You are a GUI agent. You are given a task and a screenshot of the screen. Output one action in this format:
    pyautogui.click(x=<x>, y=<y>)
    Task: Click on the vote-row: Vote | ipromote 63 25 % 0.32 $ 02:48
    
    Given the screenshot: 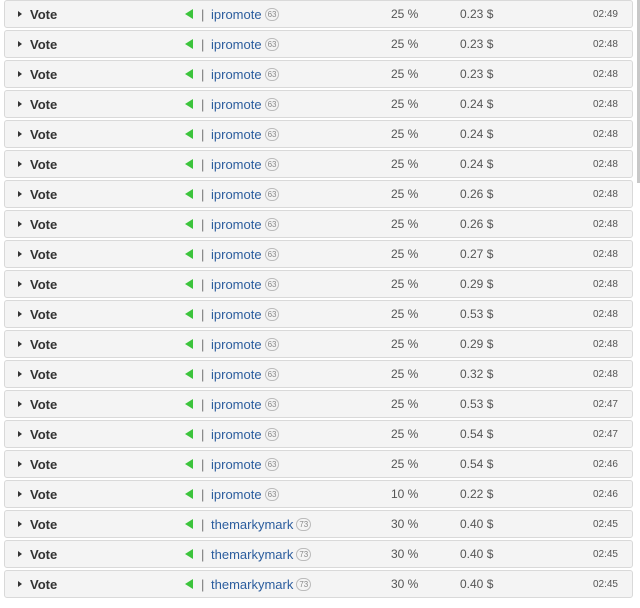 What is the action you would take?
    pyautogui.click(x=318, y=374)
    